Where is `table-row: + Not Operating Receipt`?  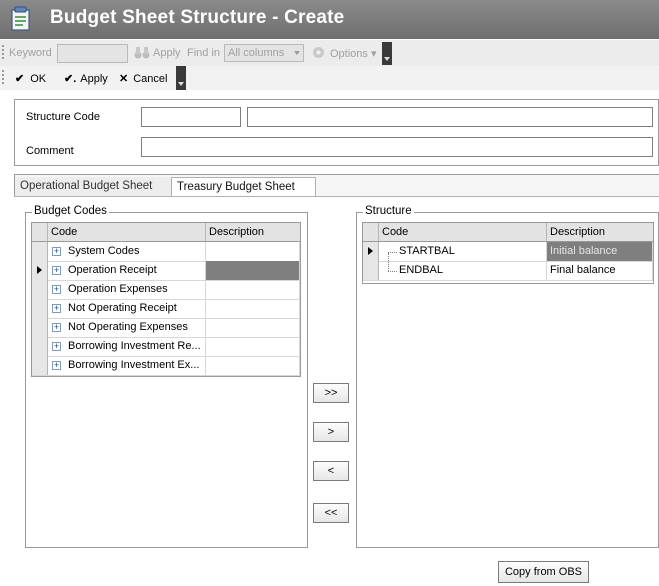 table-row: + Not Operating Receipt is located at coordinates (166, 309).